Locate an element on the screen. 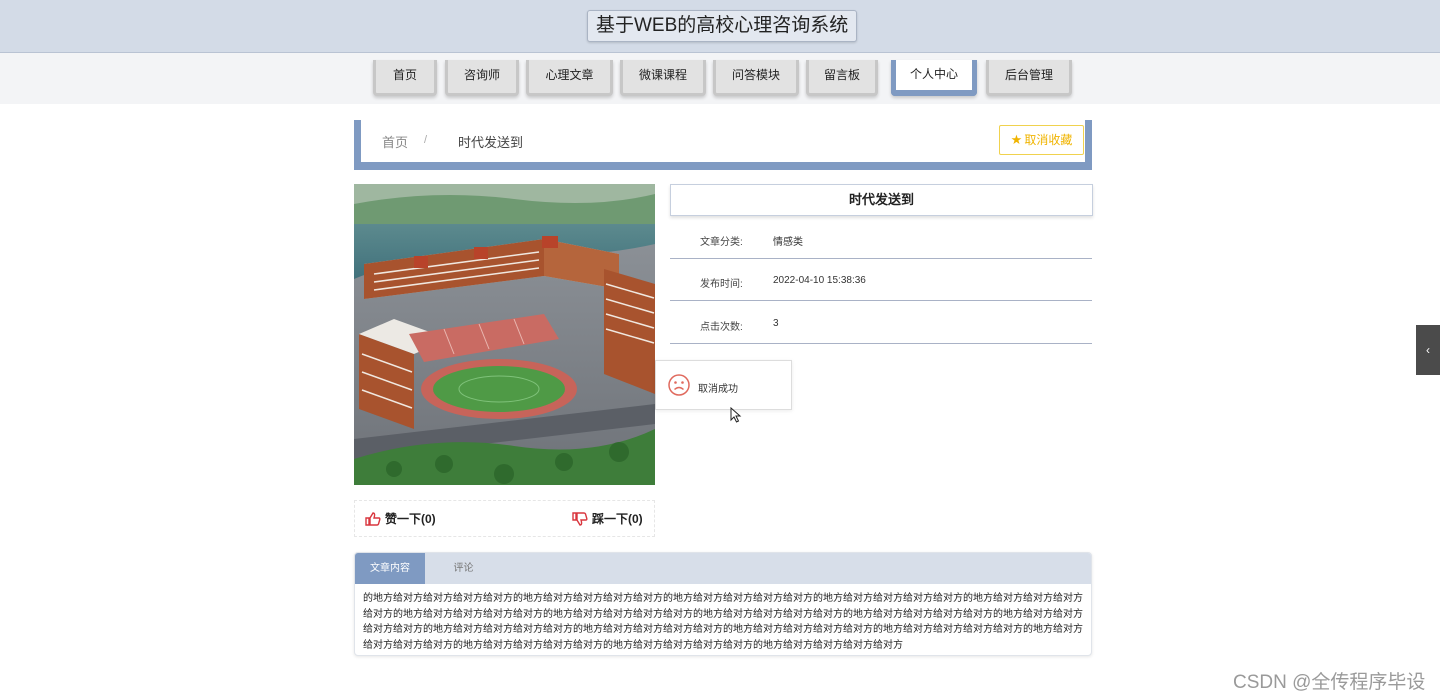  cancel-favorite-button: ★ 取消收藏 is located at coordinates (1041, 140).